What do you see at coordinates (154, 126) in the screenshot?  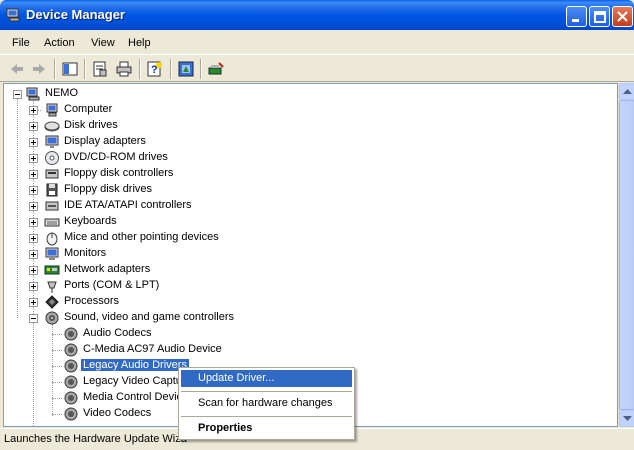 I see `tree-item: Disk drives` at bounding box center [154, 126].